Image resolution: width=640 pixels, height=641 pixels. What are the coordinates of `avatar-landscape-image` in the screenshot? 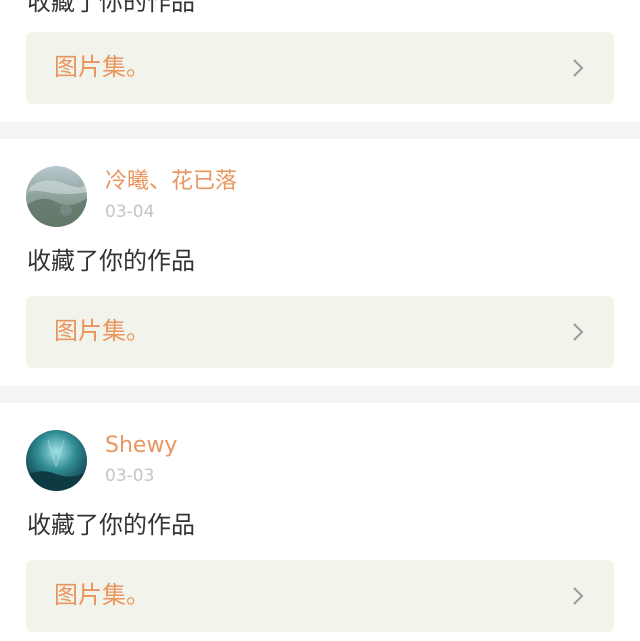 It's located at (56, 196).